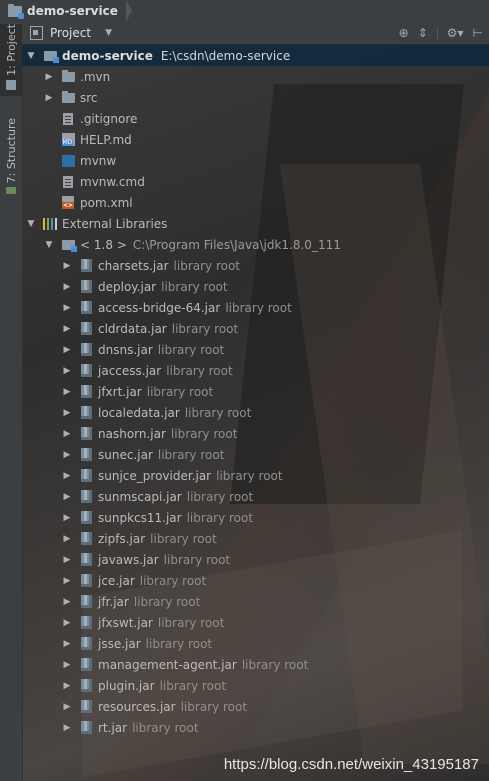 Image resolution: width=489 pixels, height=781 pixels. What do you see at coordinates (255, 391) in the screenshot?
I see `library-jar-row: ▶ jfxrt.jar library root` at bounding box center [255, 391].